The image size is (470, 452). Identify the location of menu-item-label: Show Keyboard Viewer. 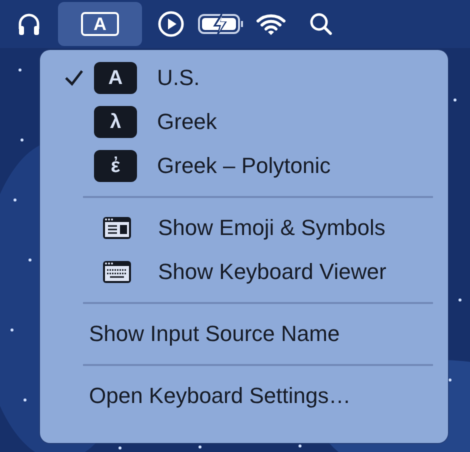
(272, 272).